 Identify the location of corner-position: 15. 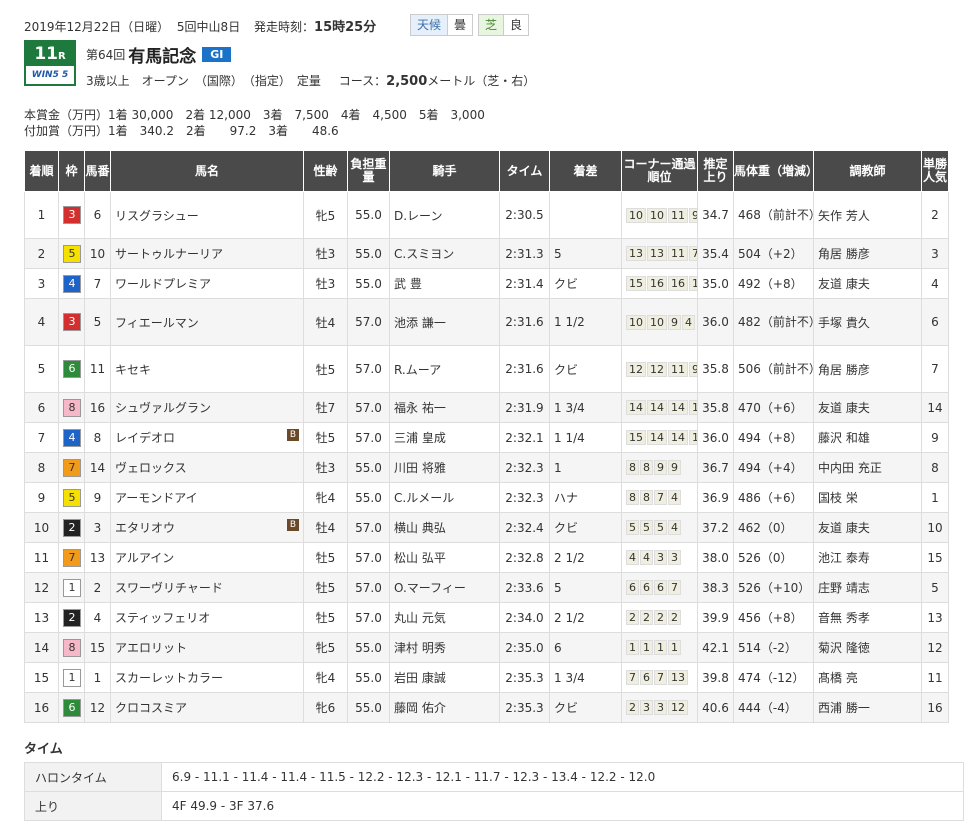
(636, 283).